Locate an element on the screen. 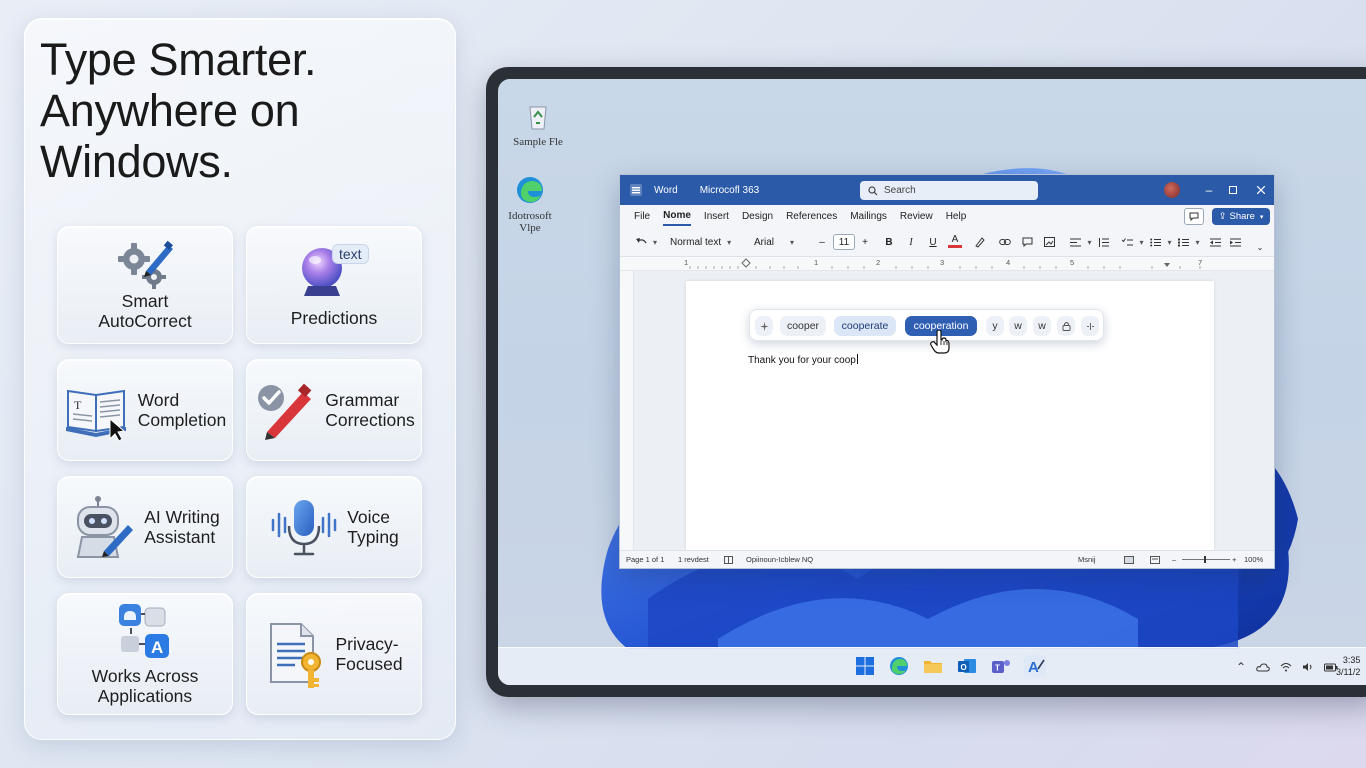  ruler-ticks is located at coordinates (945, 263).